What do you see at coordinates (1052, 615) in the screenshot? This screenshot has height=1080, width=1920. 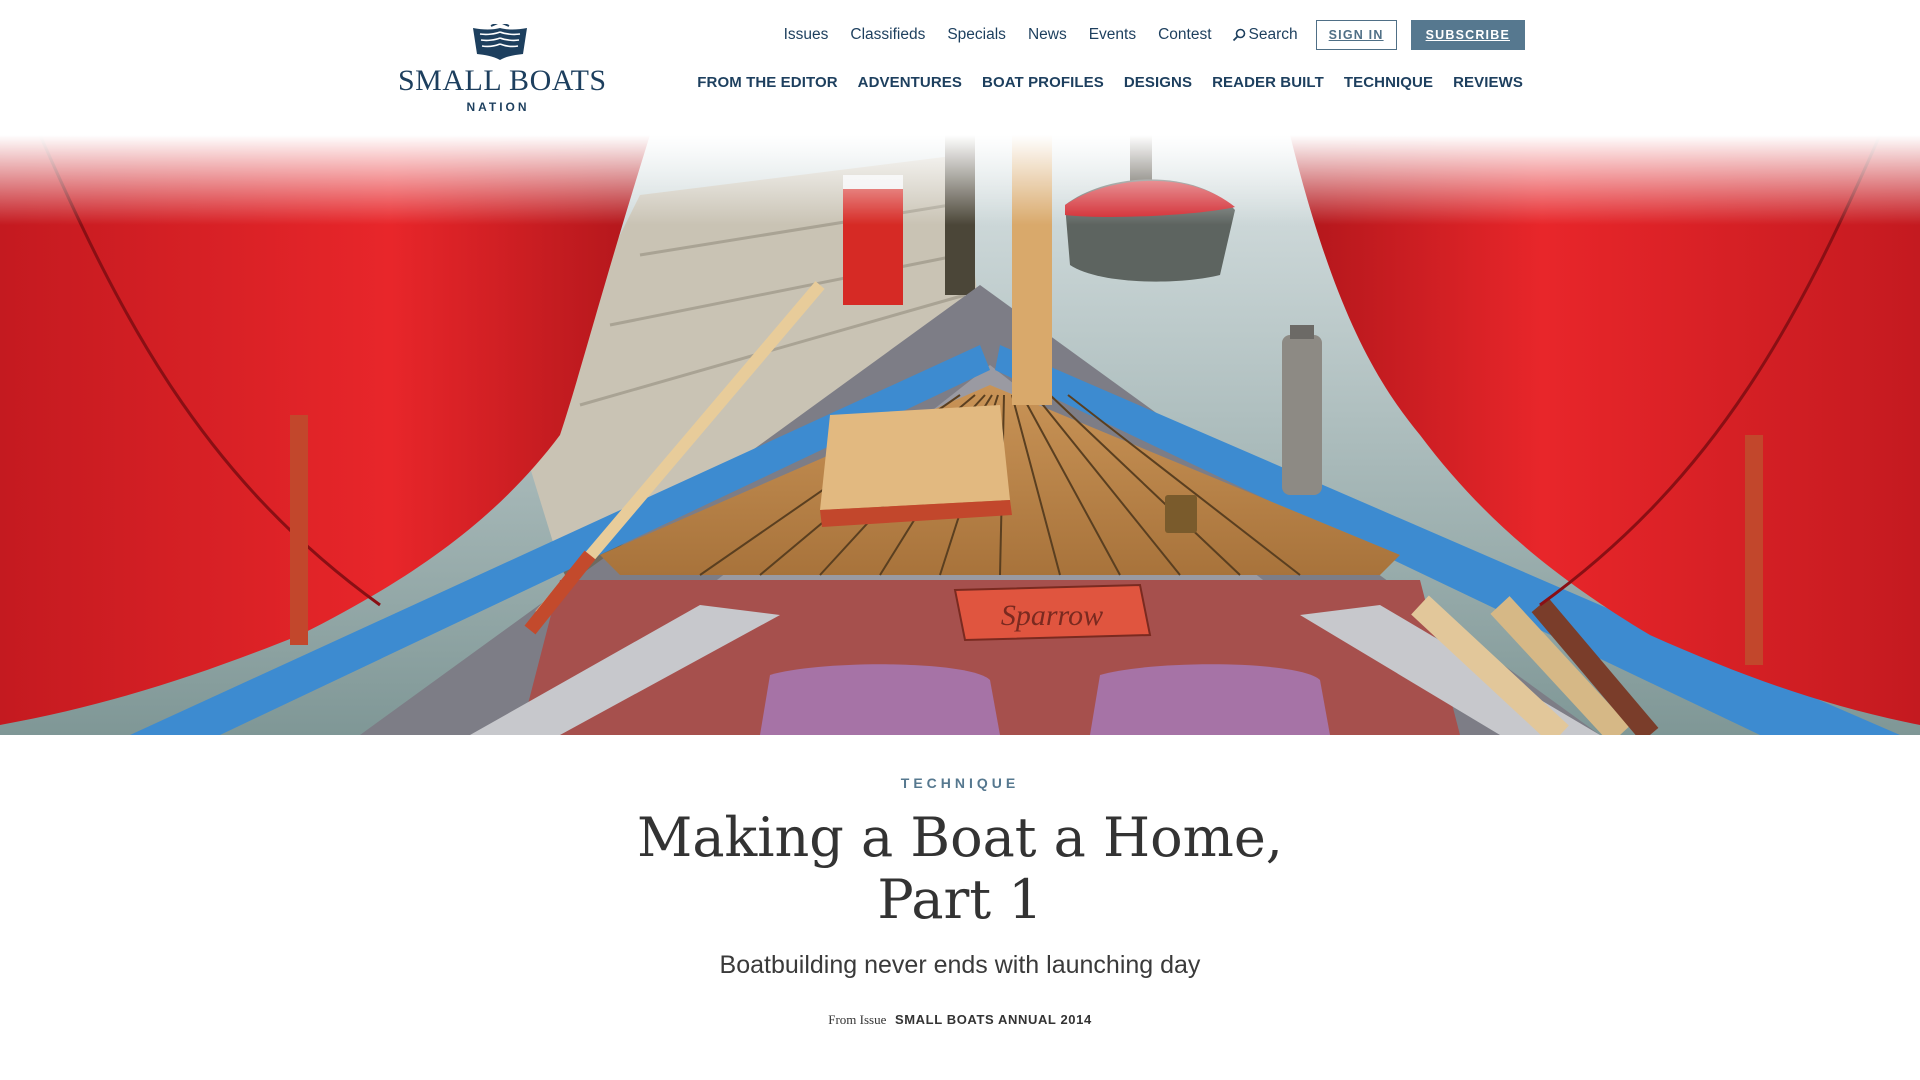 I see `nameboard-text: Sparrow` at bounding box center [1052, 615].